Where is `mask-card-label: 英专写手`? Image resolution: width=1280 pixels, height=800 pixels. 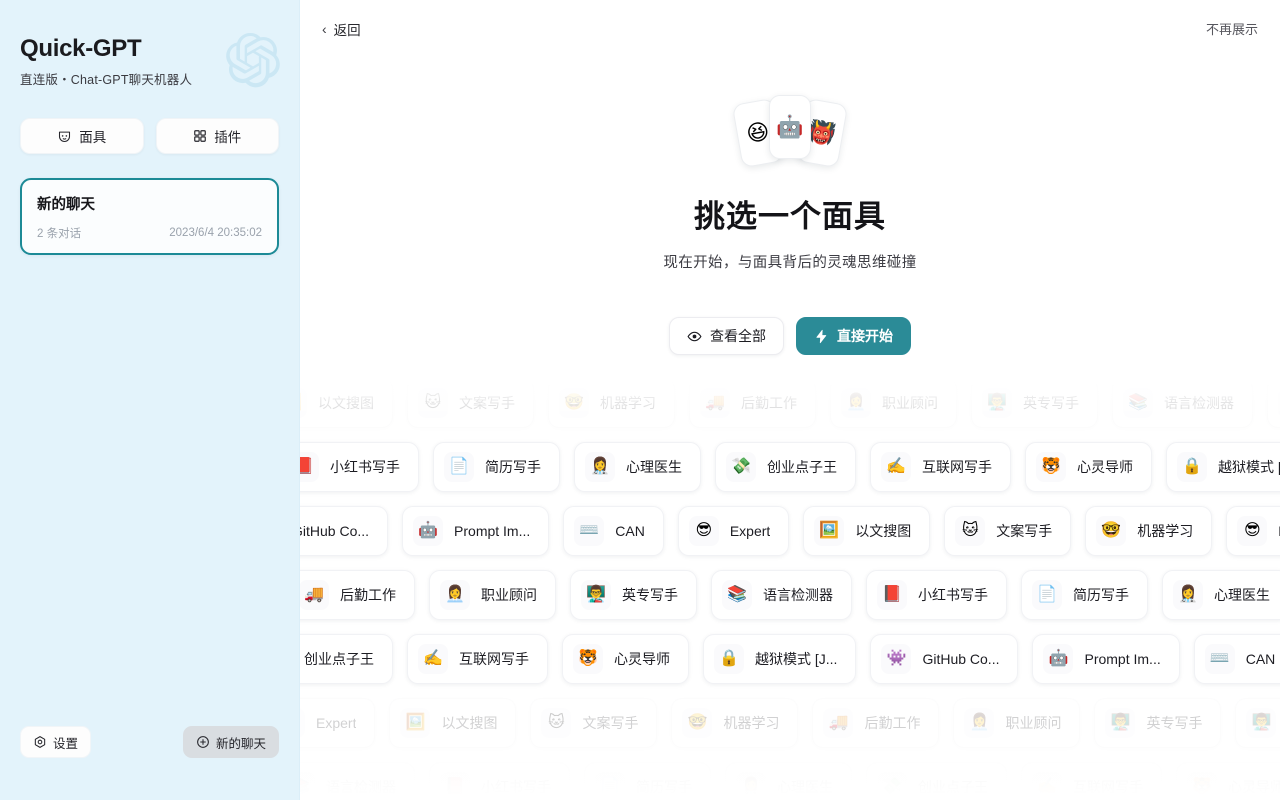
mask-card-label: 英专写手 is located at coordinates (650, 595).